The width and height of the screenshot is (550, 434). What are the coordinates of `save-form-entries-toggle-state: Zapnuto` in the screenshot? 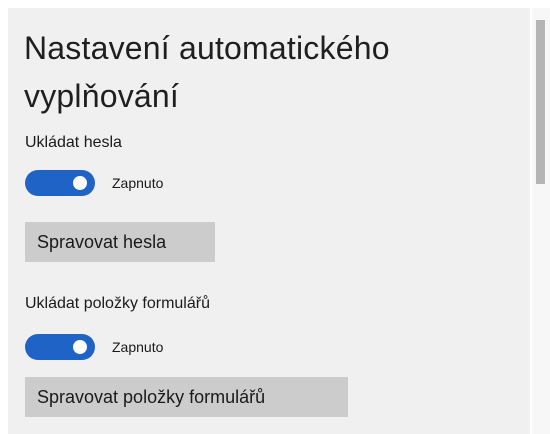 It's located at (138, 347).